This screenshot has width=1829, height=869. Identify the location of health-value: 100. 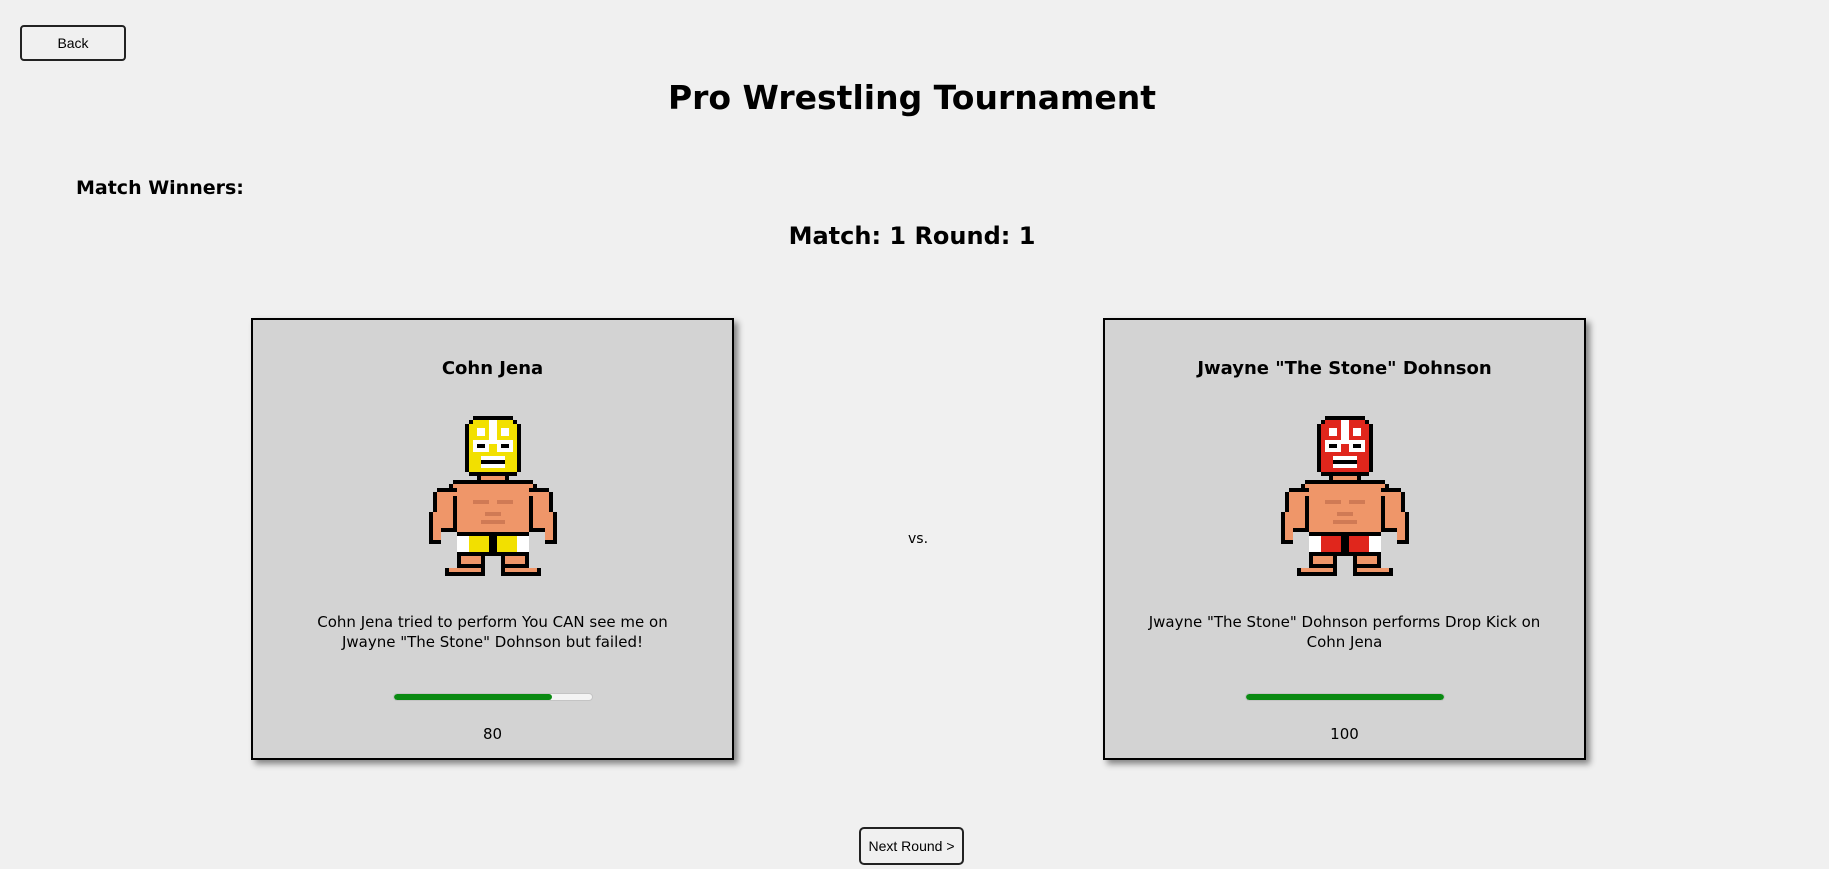
(1344, 734).